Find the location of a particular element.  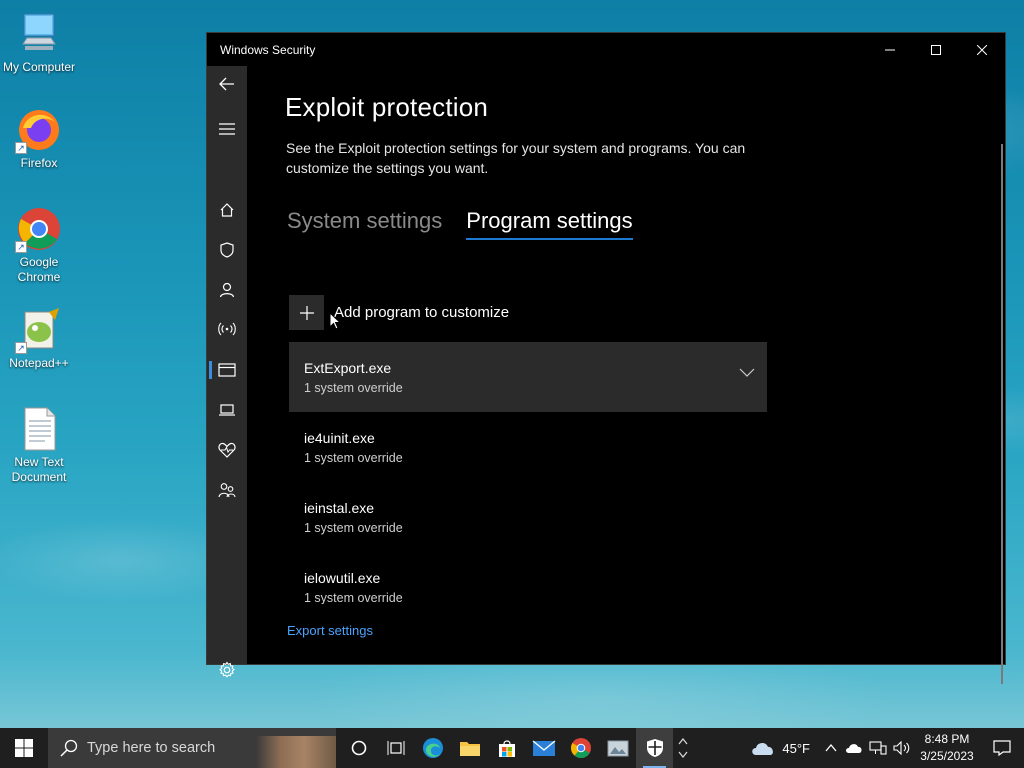

desktop-icon-text-document: New Text Document is located at coordinates (39, 445).